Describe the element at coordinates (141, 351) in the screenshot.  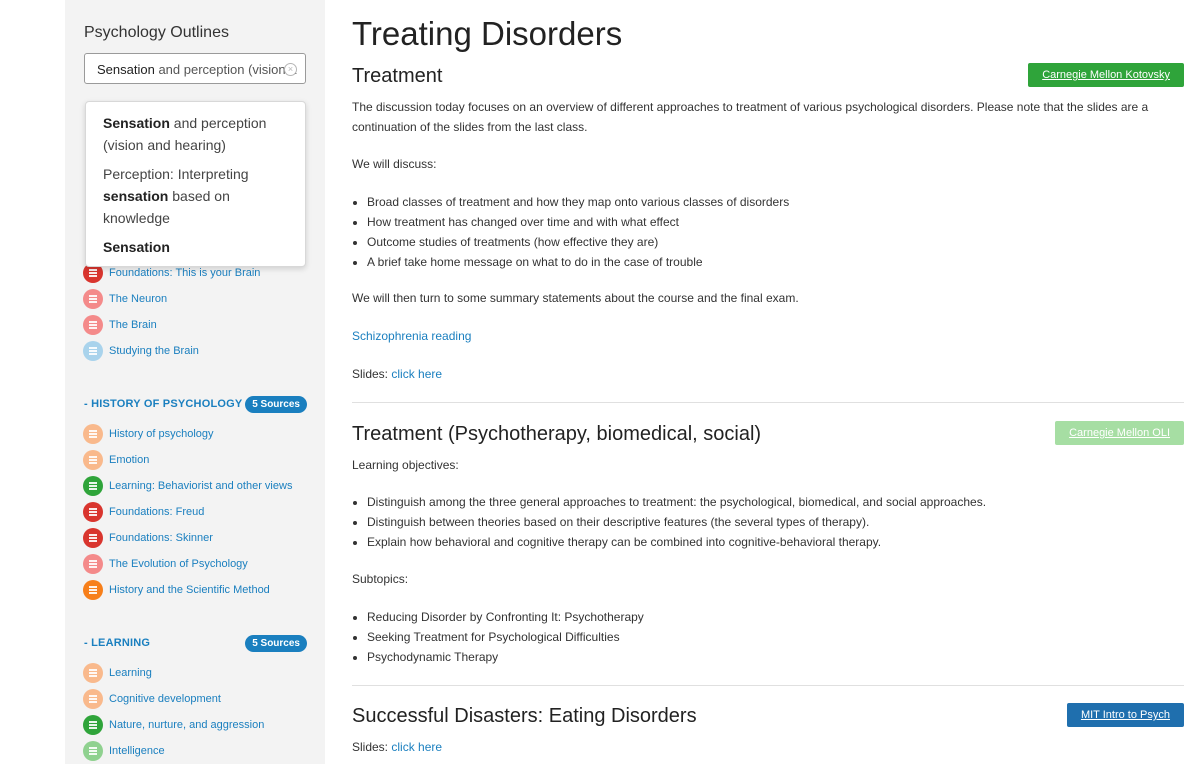
I see `sidebar-item: Studying the Brain` at that location.